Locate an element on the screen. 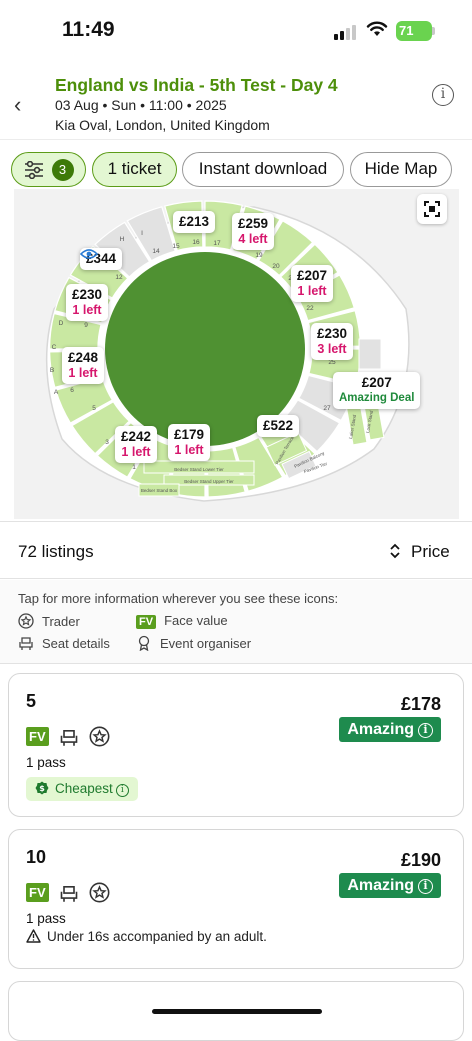 This screenshot has height=1041, width=472. listing-notice: Under 16s accompanied by an adult. is located at coordinates (146, 936).